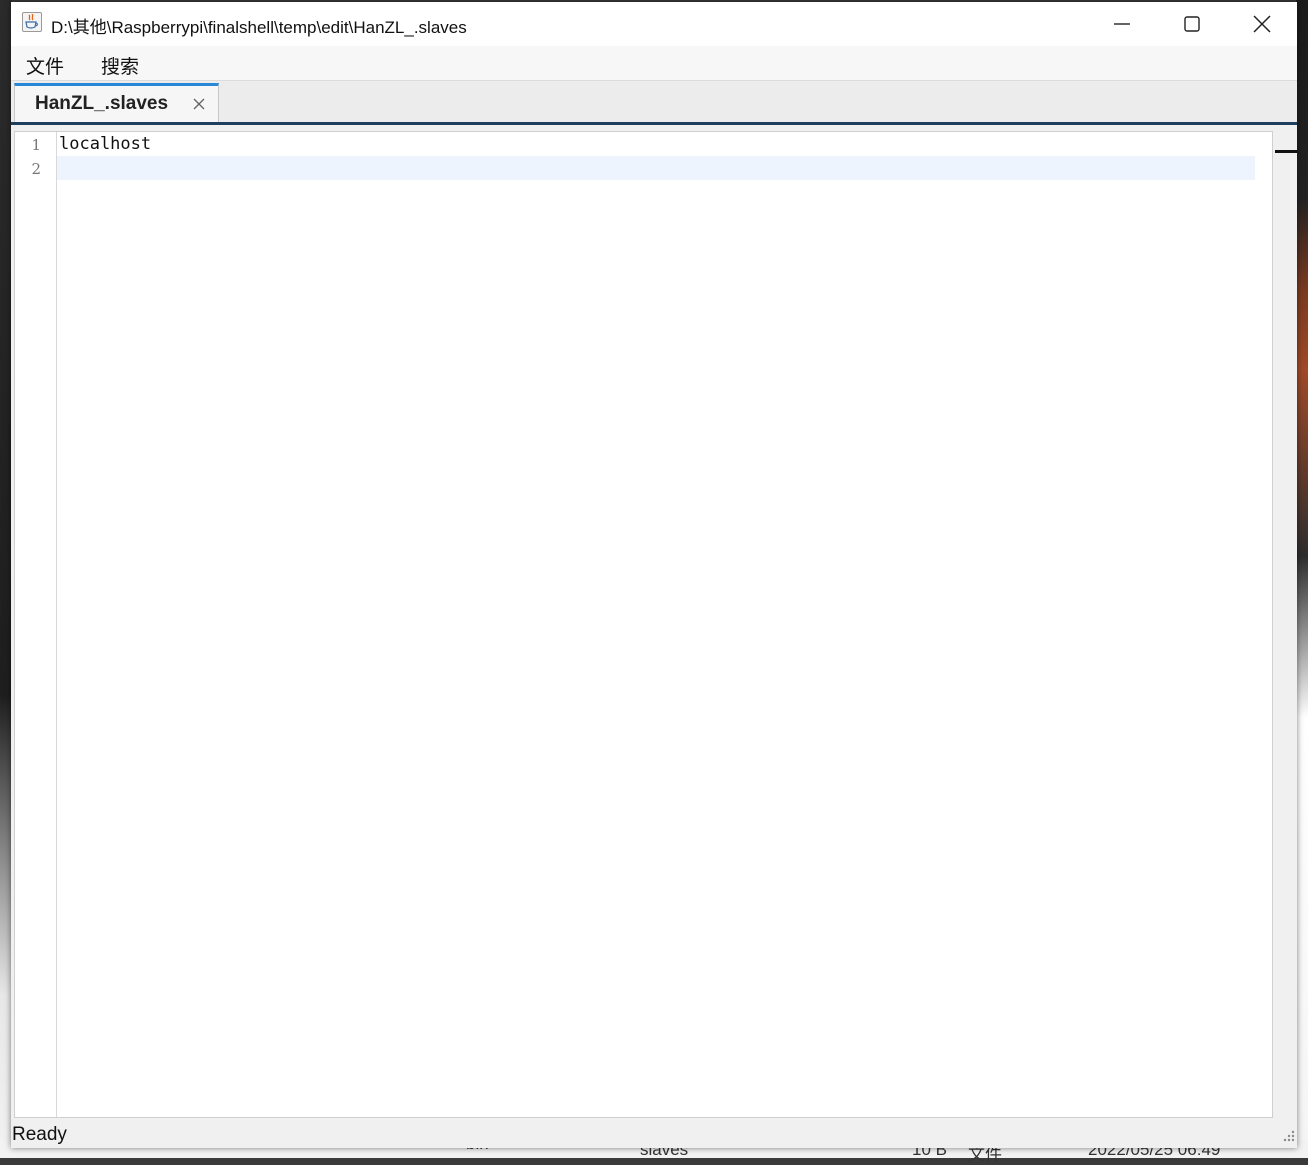 Image resolution: width=1308 pixels, height=1165 pixels. What do you see at coordinates (36, 169) in the screenshot?
I see `line-number: 2` at bounding box center [36, 169].